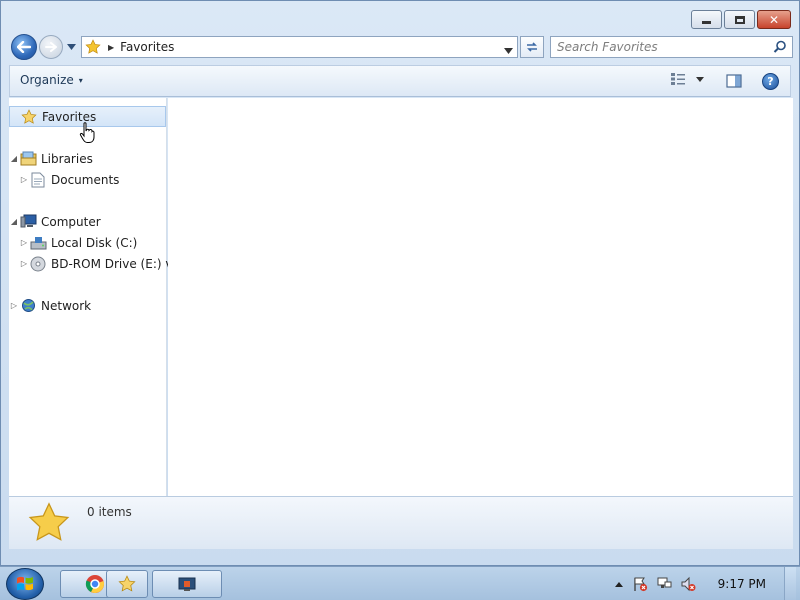 The image size is (800, 600). I want to click on address-bar: ▶ Favorites, so click(299, 47).